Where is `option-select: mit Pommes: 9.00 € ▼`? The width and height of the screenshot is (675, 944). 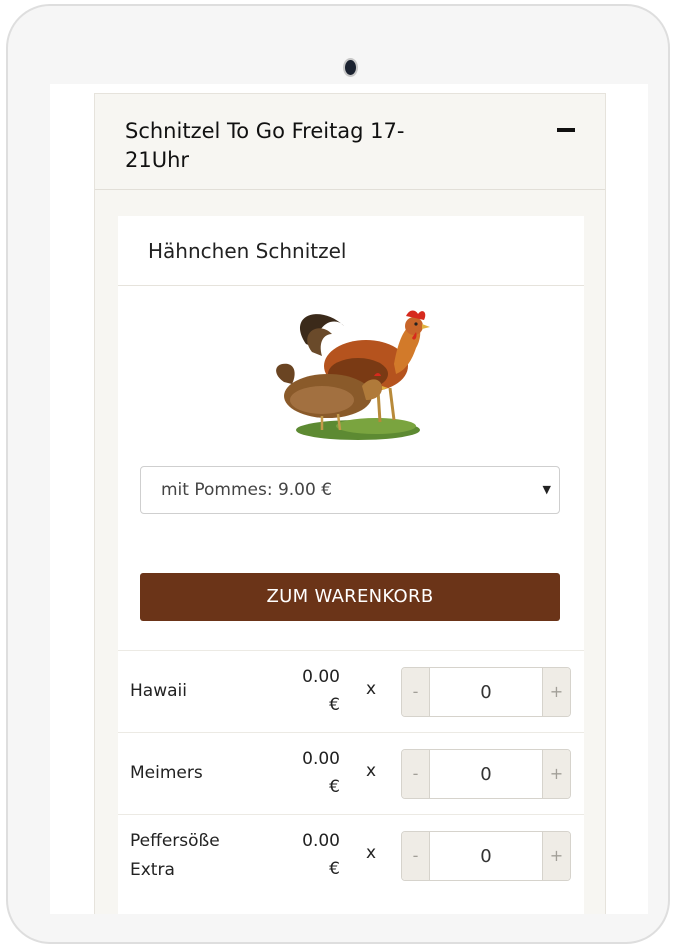
option-select: mit Pommes: 9.00 € ▼ is located at coordinates (350, 490).